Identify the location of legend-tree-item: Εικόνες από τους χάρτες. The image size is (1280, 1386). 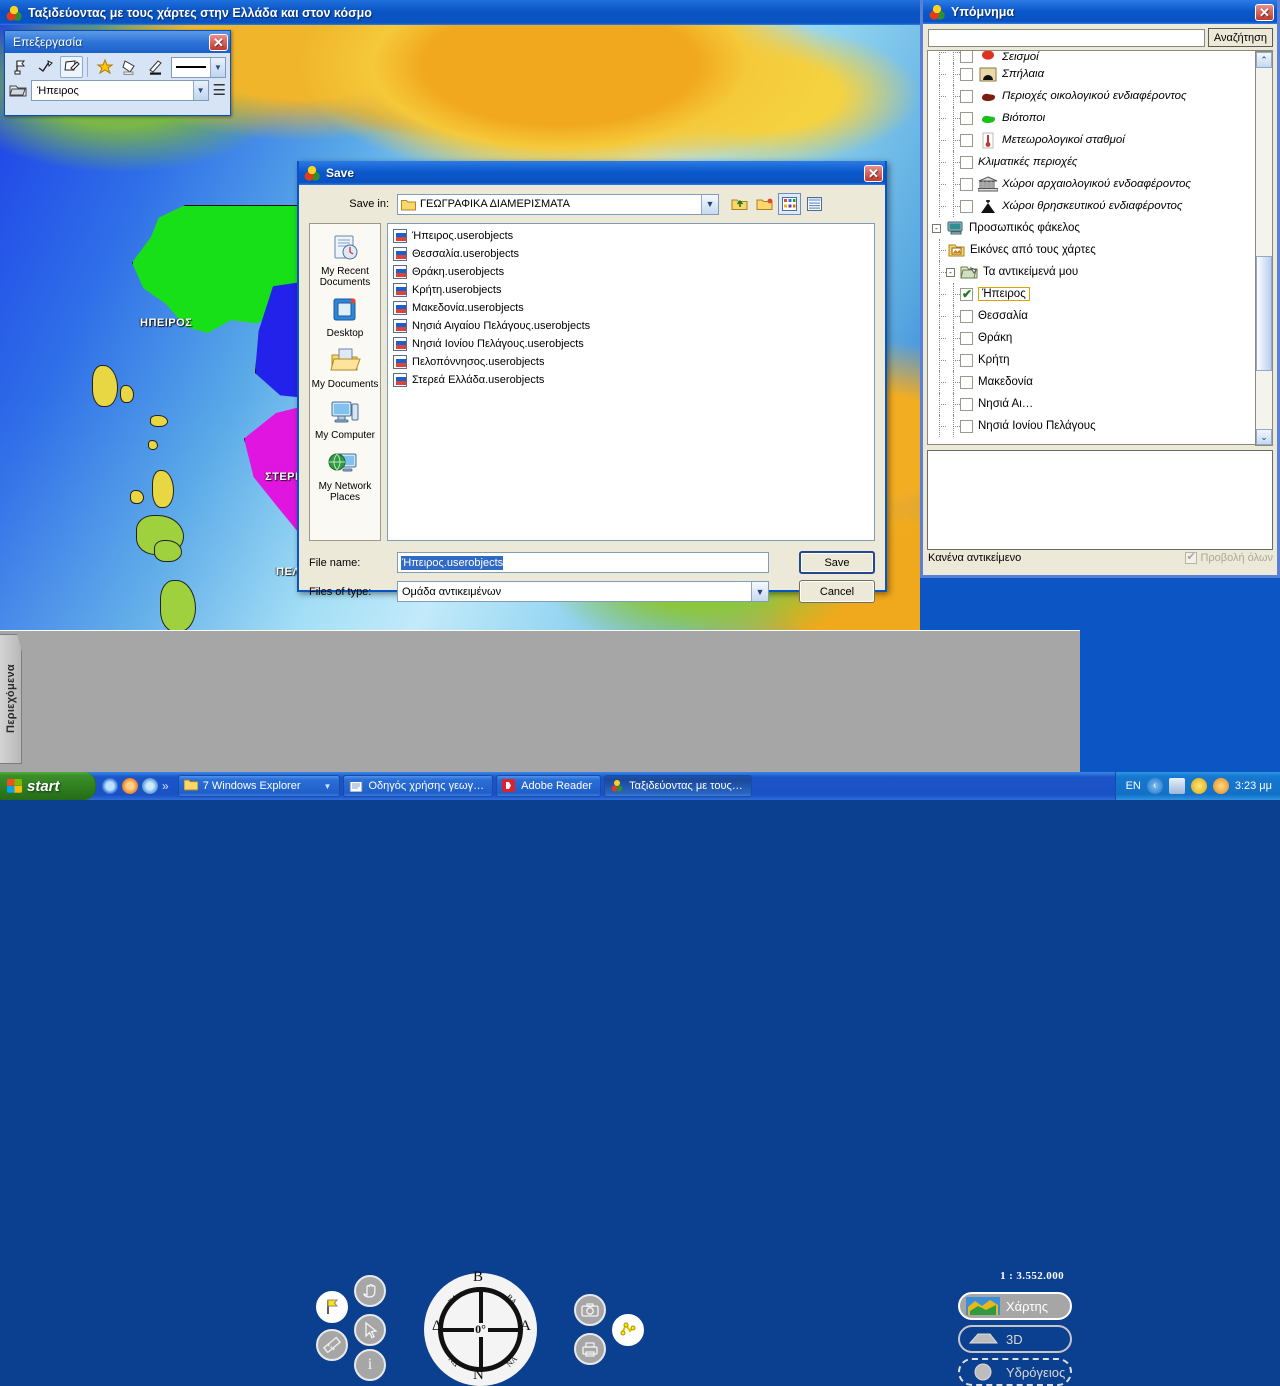
(1100, 250).